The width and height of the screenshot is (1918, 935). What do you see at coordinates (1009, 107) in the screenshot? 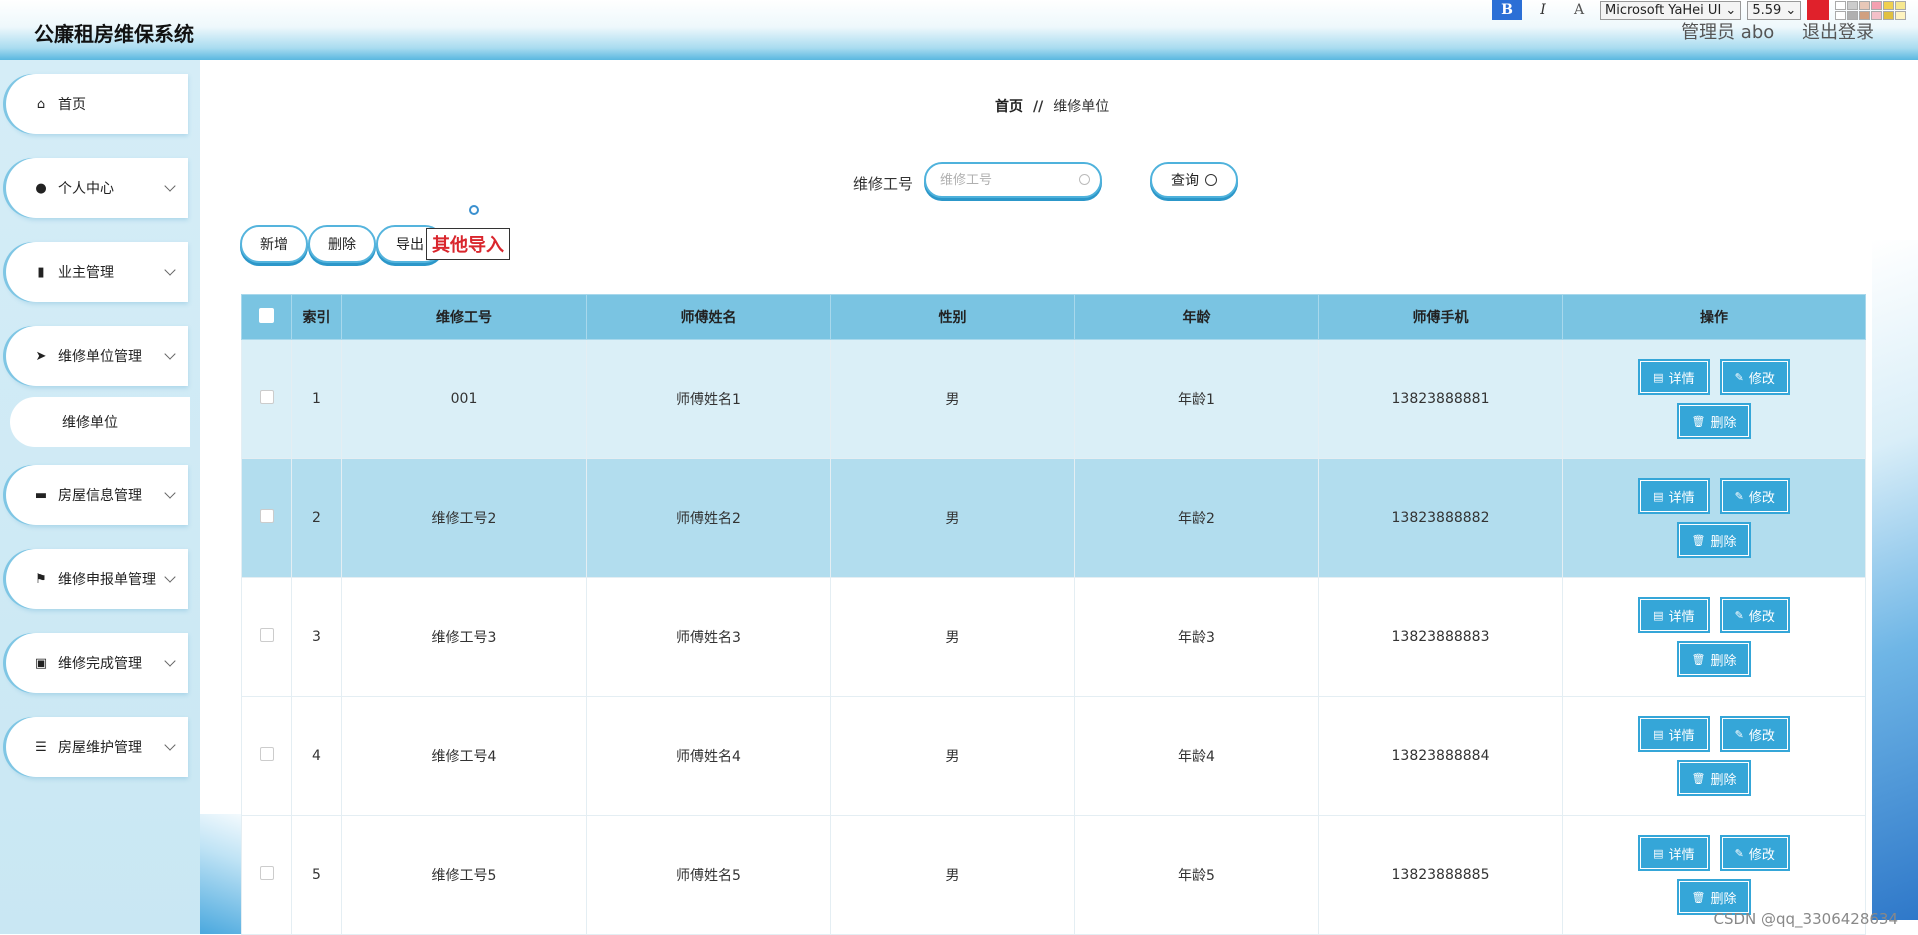
I see `breadcrumb-home: 首页` at bounding box center [1009, 107].